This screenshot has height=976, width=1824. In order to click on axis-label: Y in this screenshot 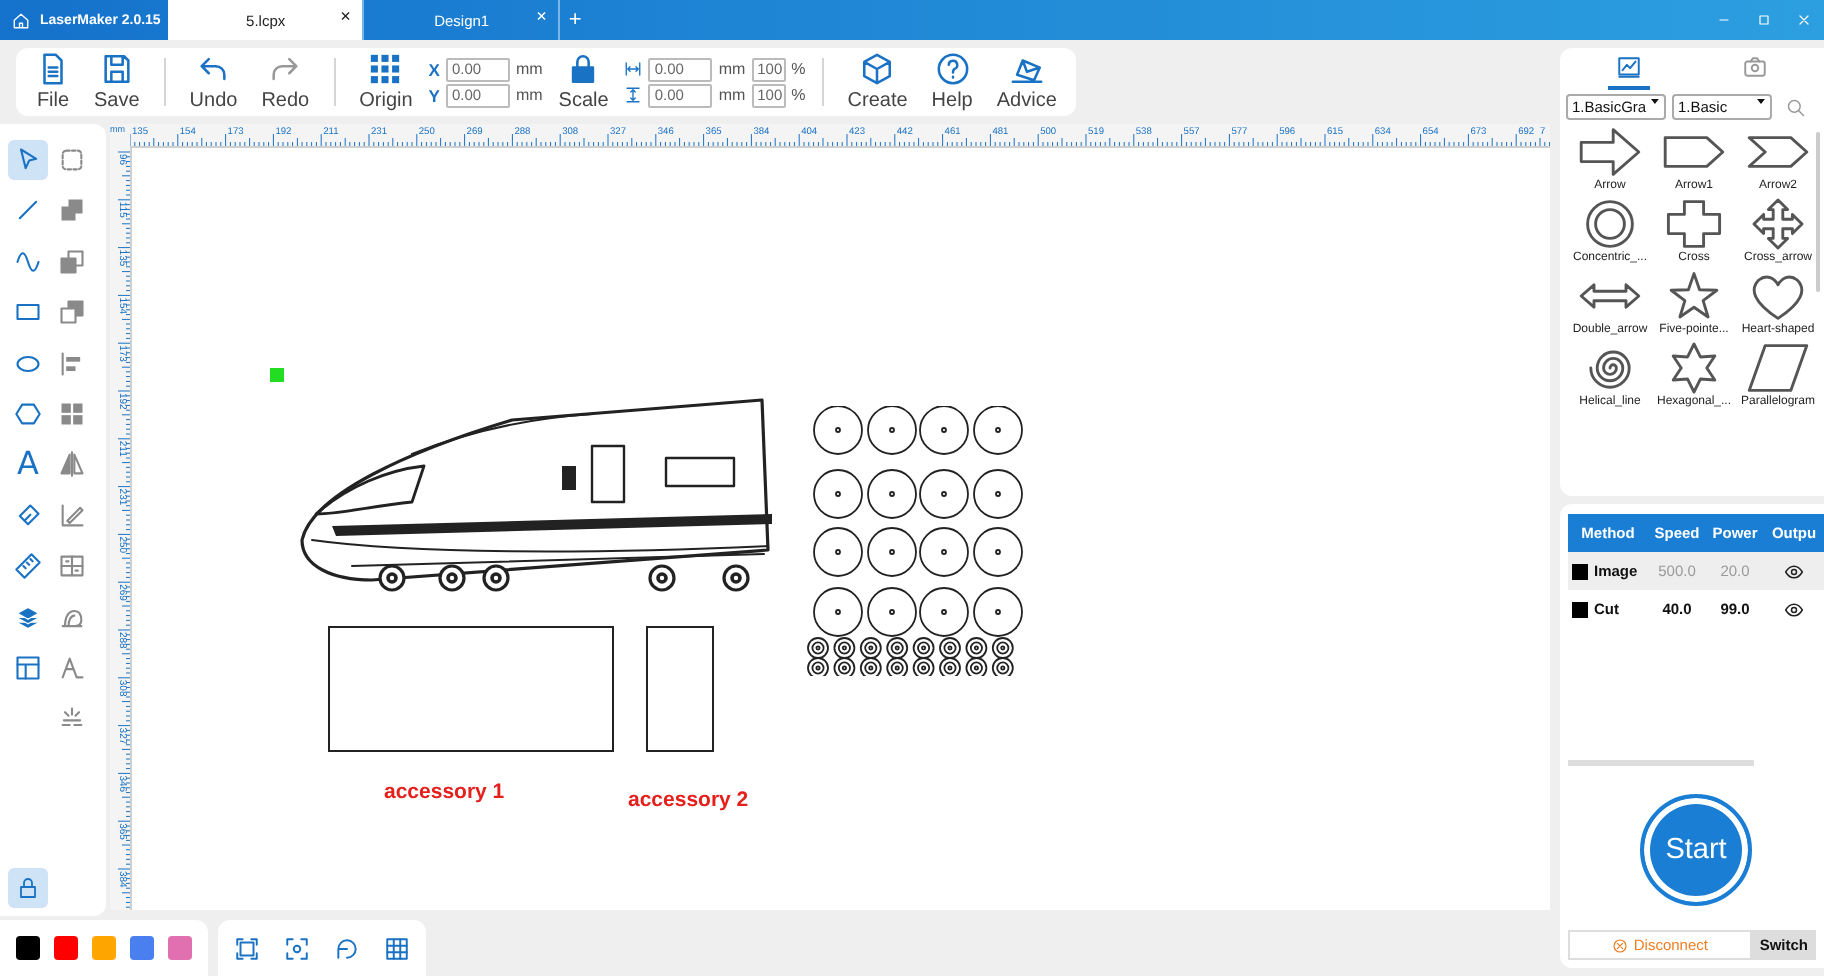, I will do `click(434, 95)`.